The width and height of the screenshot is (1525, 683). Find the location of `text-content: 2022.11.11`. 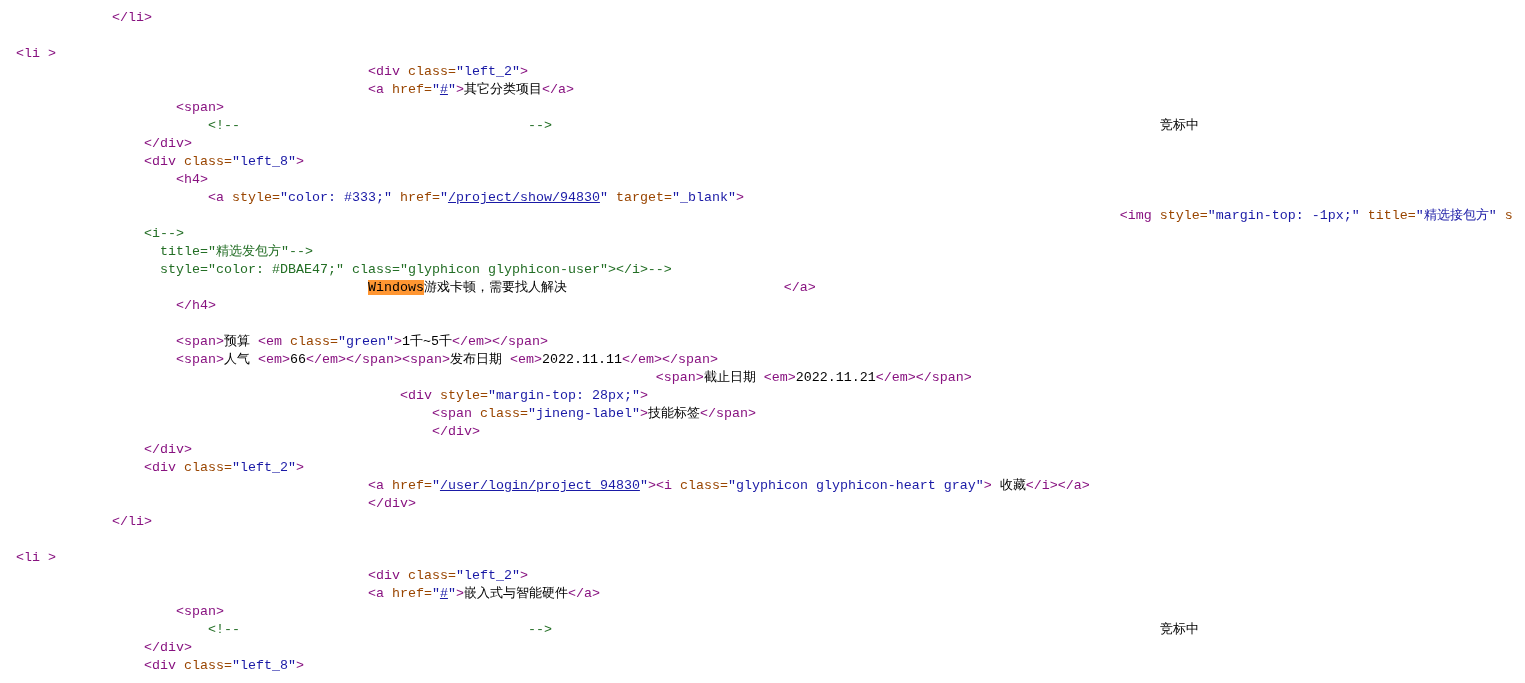

text-content: 2022.11.11 is located at coordinates (581, 359).